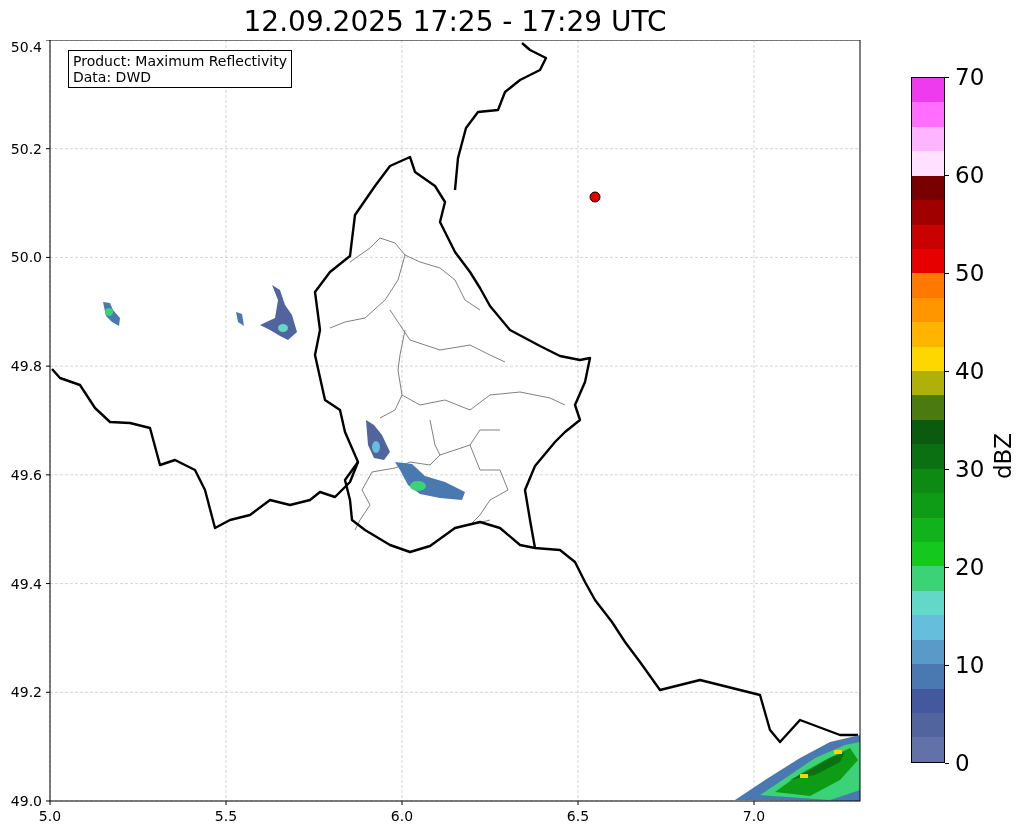 This screenshot has height=834, width=1023. Describe the element at coordinates (180, 61) in the screenshot. I see `info-text: Product: Maximum Reflectivity` at that location.